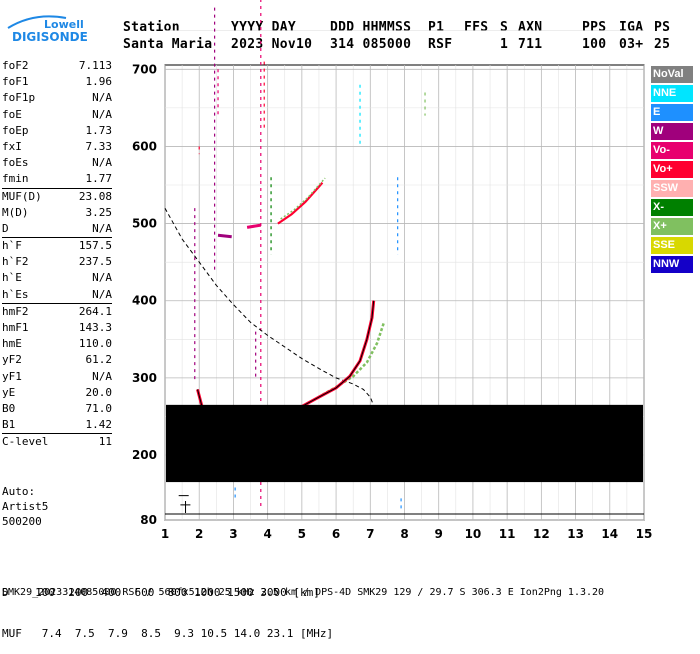  I want to click on y-tick-label: 80, so click(148, 520).